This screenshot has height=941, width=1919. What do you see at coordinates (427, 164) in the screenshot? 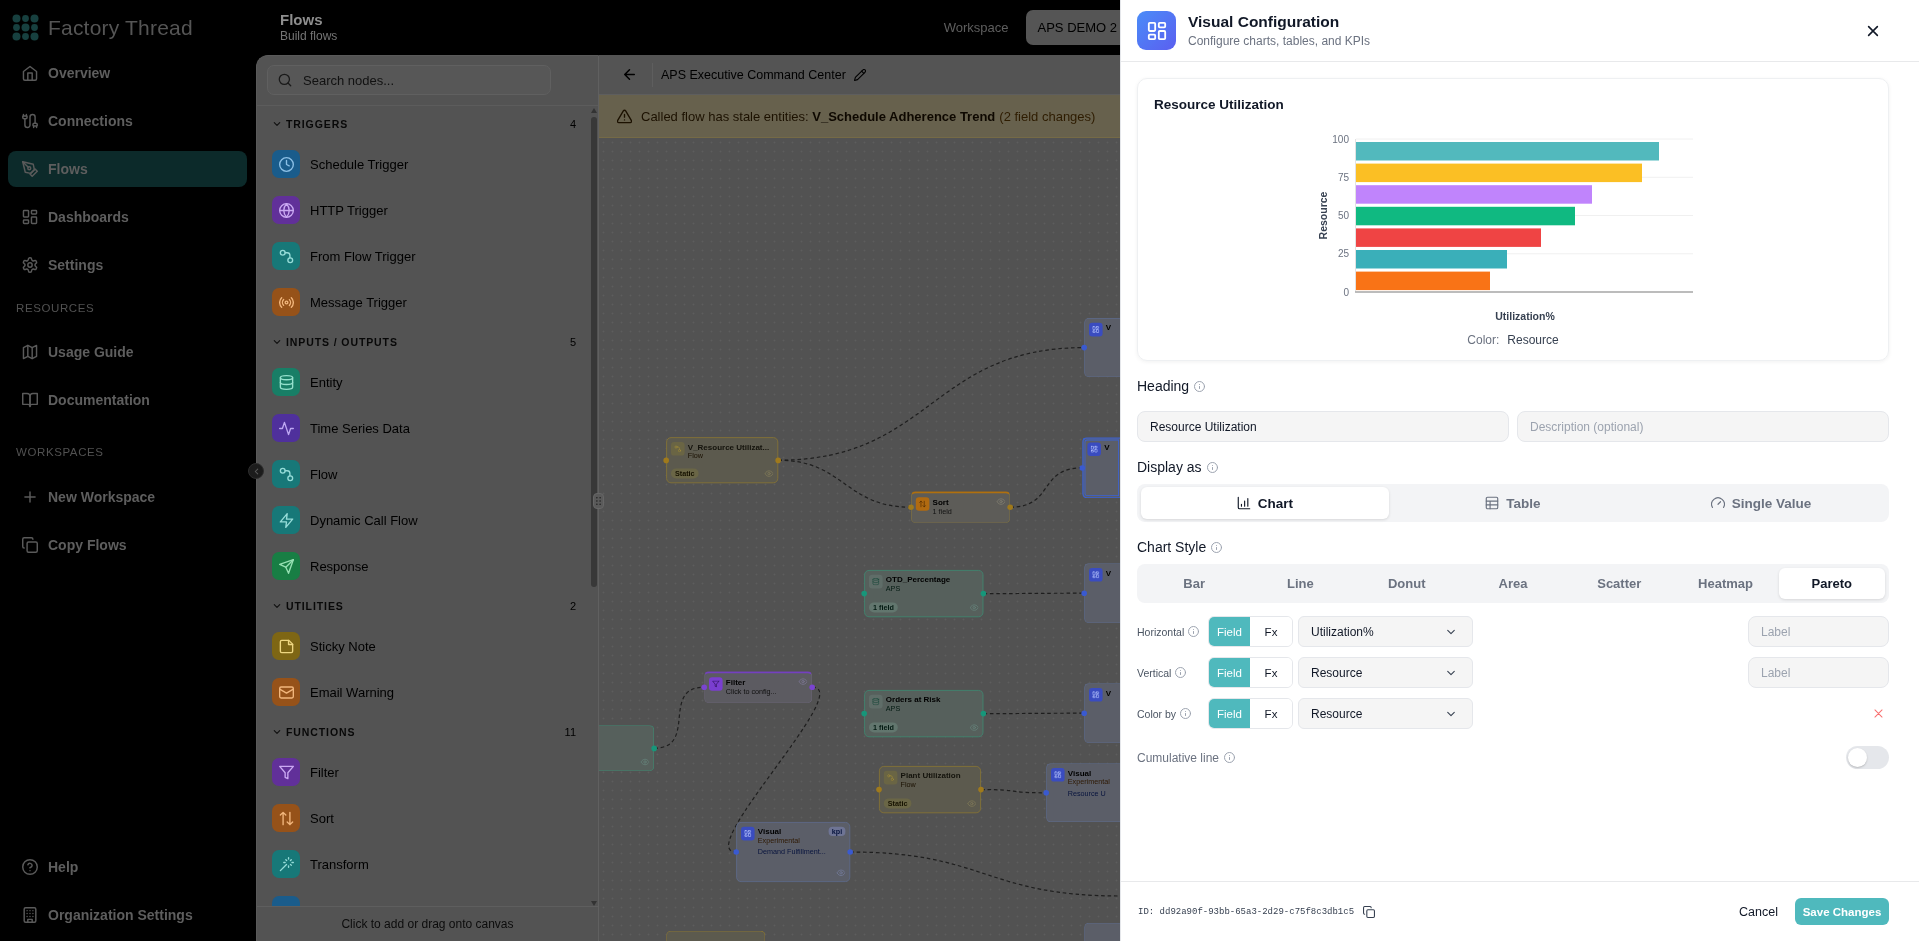
I see `palette-item: Schedule Trigger` at bounding box center [427, 164].